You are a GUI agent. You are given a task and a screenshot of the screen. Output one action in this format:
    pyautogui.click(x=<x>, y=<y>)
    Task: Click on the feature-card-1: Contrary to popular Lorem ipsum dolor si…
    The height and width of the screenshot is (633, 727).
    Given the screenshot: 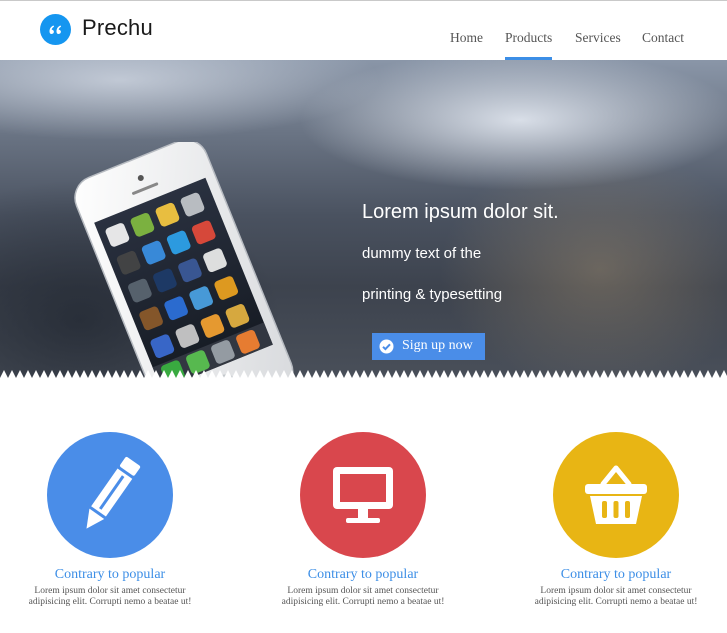 What is the action you would take?
    pyautogui.click(x=110, y=522)
    